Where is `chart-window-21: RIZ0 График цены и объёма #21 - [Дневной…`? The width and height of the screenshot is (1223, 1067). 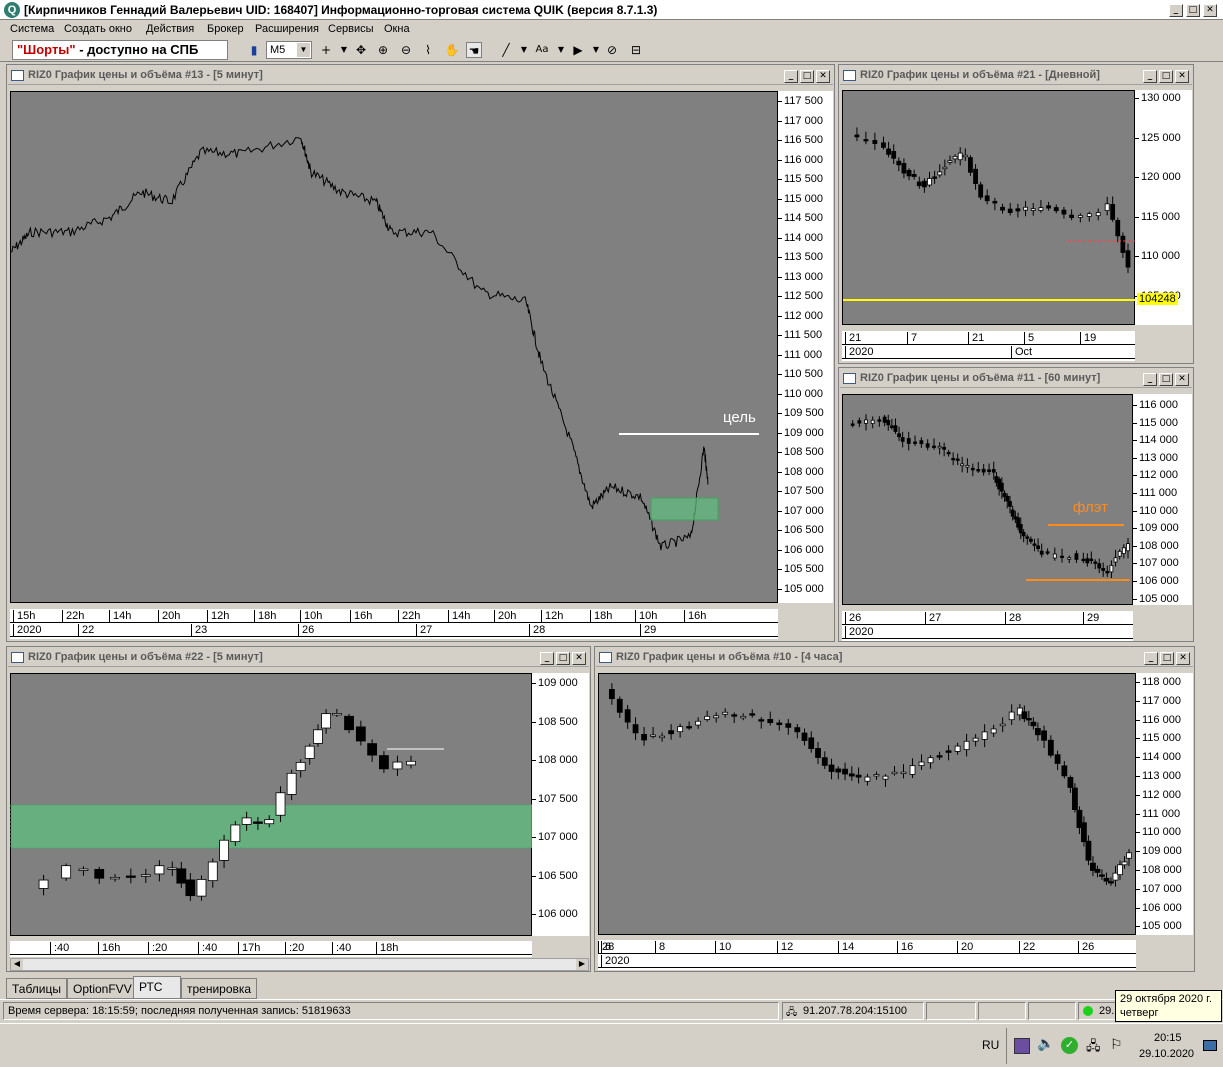 chart-window-21: RIZ0 График цены и объёма #21 - [Дневной… is located at coordinates (1016, 214).